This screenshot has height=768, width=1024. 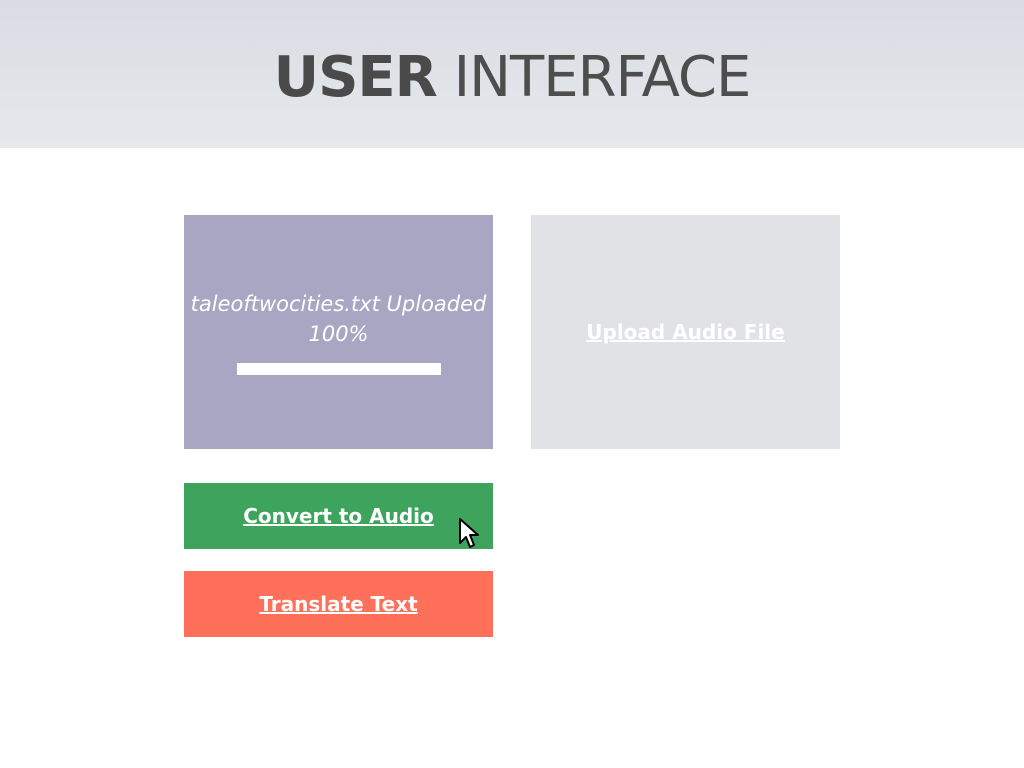 I want to click on upload-audio-panel: Upload Audio File, so click(x=685, y=332).